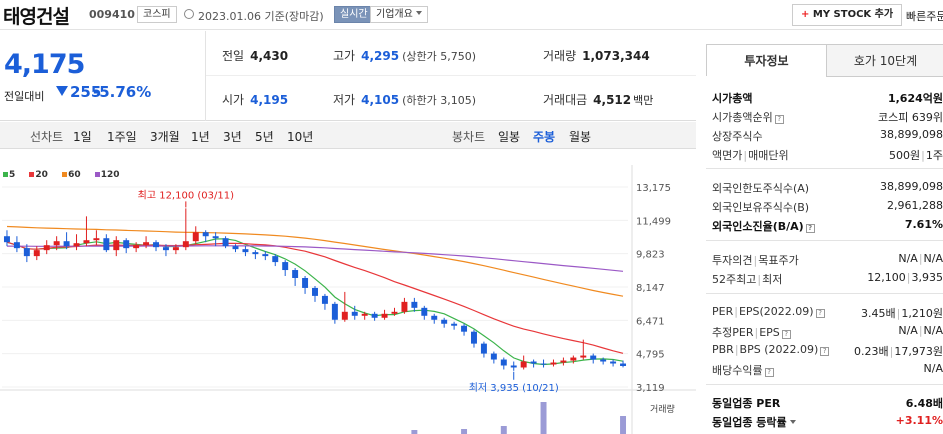 The height and width of the screenshot is (434, 943). What do you see at coordinates (650, 321) in the screenshot?
I see `y-tick-label: 6,471` at bounding box center [650, 321].